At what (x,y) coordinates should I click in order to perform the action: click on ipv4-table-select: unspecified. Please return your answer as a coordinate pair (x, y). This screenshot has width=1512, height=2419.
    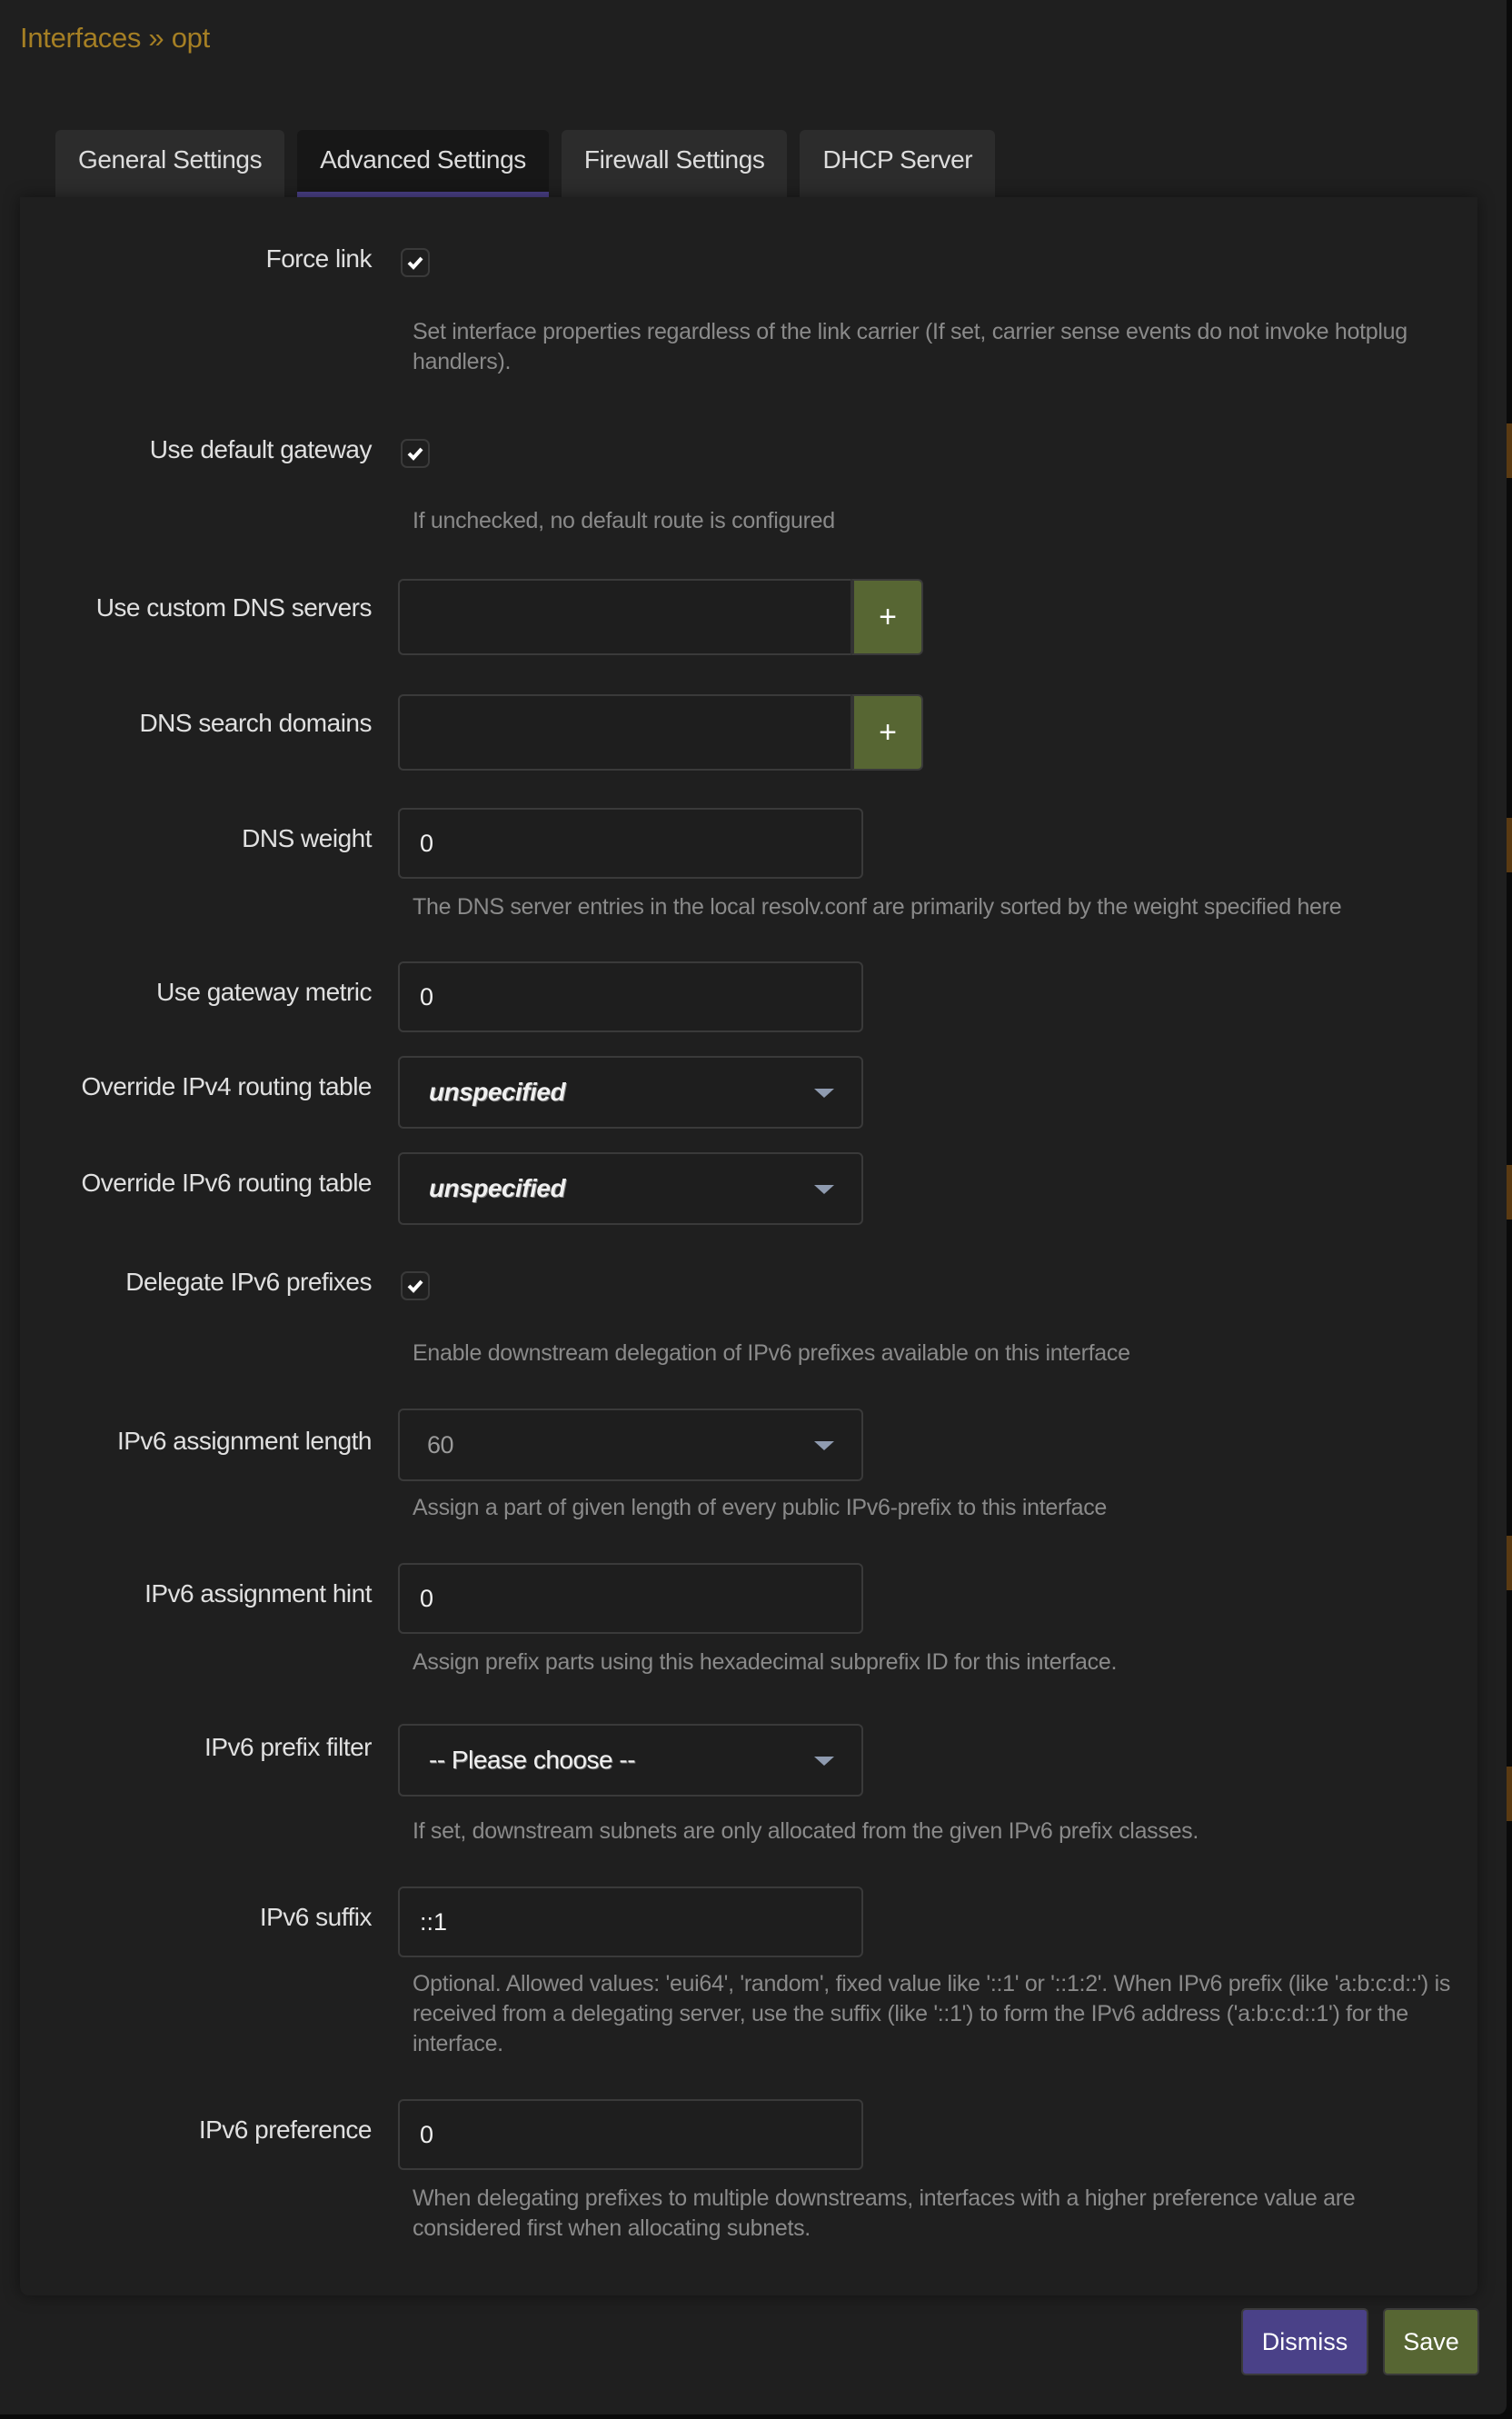
    Looking at the image, I should click on (630, 1092).